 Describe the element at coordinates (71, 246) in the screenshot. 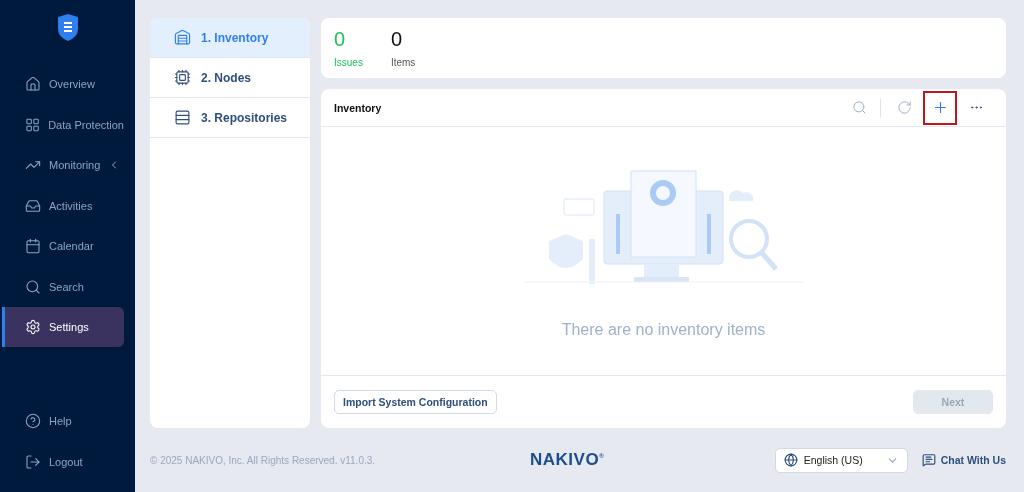

I see `sidebar-label: Calendar` at that location.